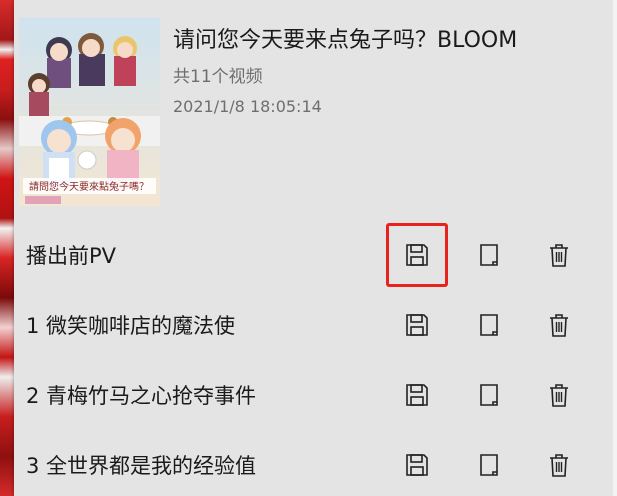  I want to click on background-window-strip, so click(7, 248).